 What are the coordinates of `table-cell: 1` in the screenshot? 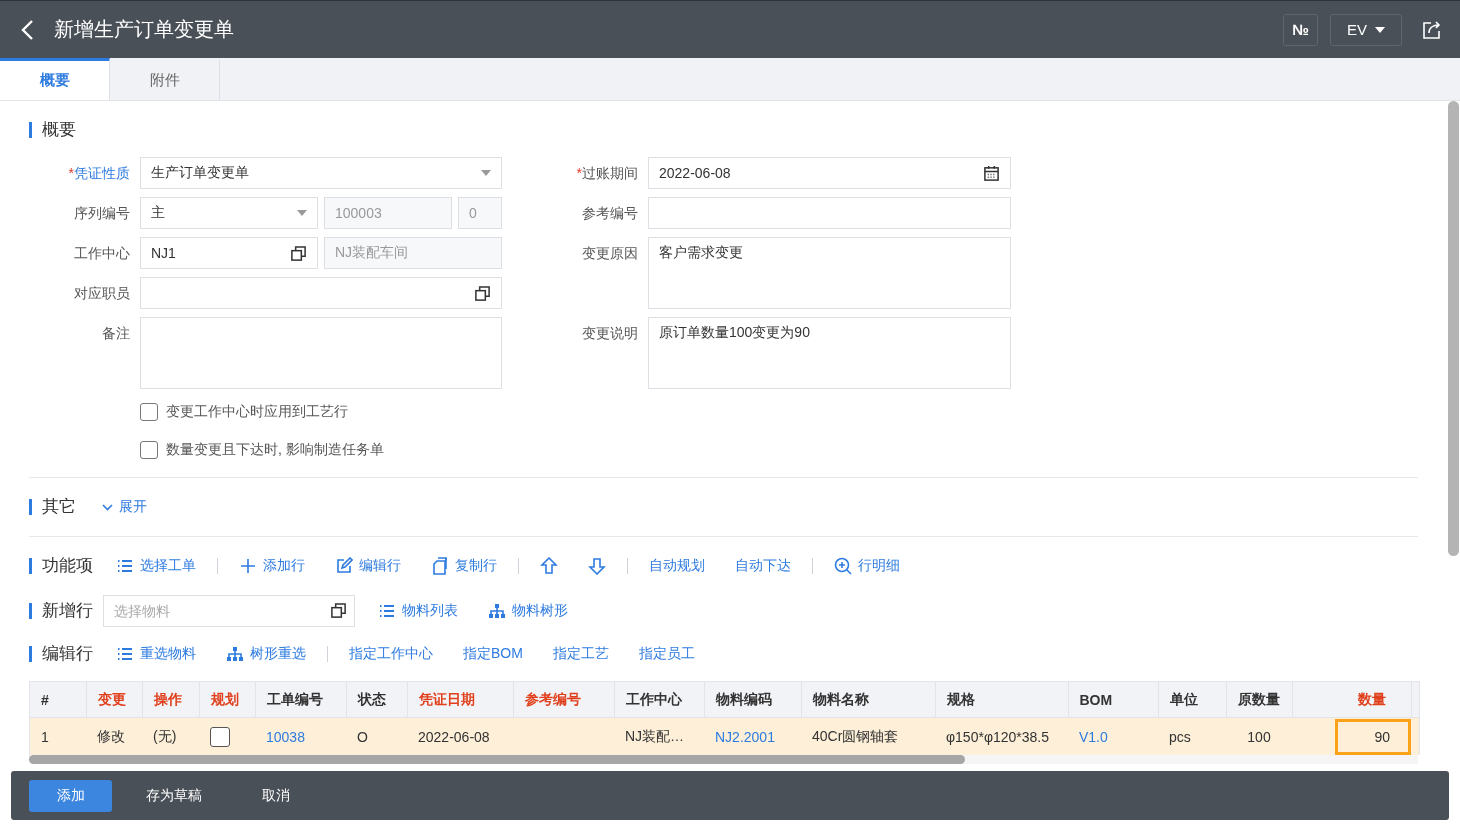 It's located at (58, 736).